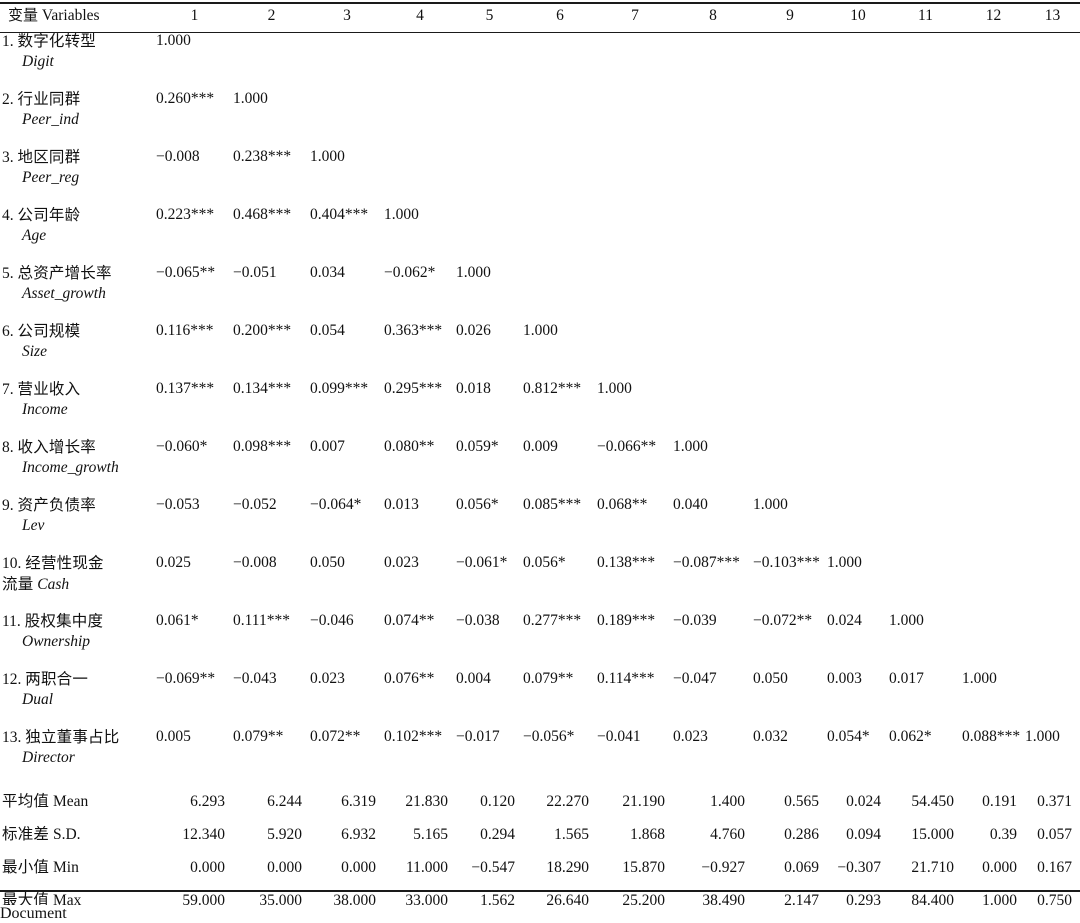 The height and width of the screenshot is (923, 1080). Describe the element at coordinates (858, 292) in the screenshot. I see `corr-value-r5-c10` at that location.